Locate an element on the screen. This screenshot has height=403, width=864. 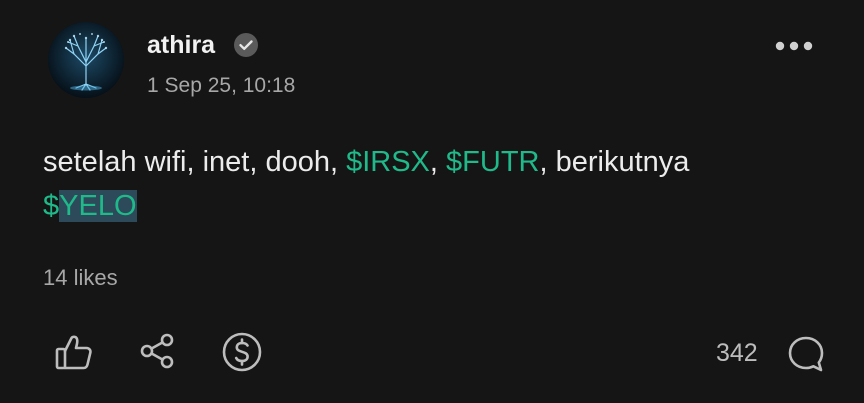
ticker-futr: $FUTR is located at coordinates (492, 162).